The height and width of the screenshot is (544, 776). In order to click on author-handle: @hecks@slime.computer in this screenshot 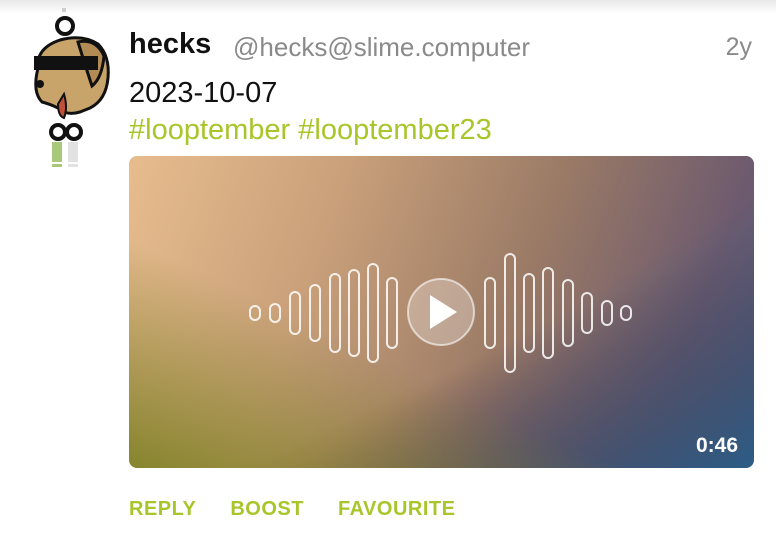, I will do `click(381, 47)`.